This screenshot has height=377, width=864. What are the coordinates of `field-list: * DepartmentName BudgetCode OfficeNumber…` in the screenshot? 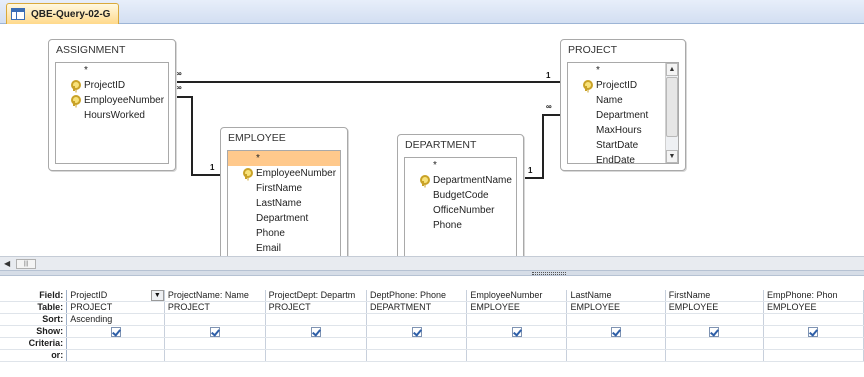 It's located at (460, 206).